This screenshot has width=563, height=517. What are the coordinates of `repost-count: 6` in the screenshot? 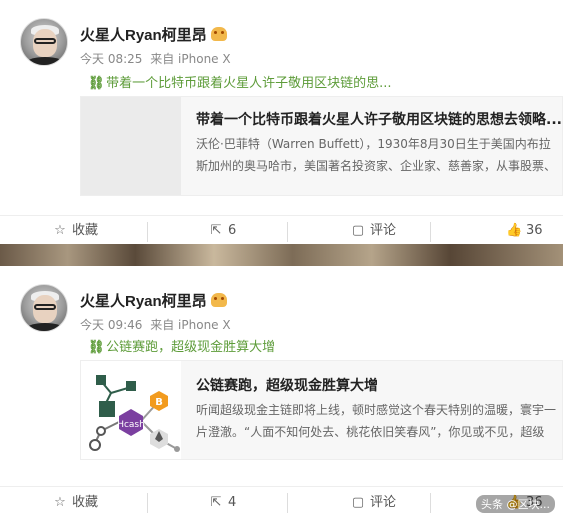 It's located at (232, 230).